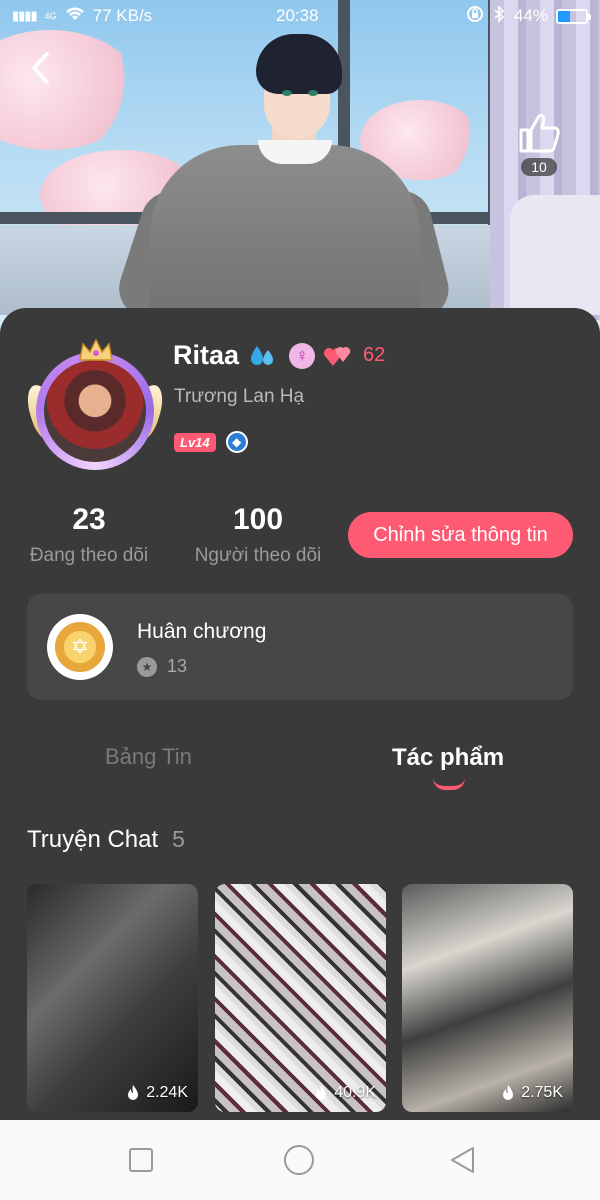 The width and height of the screenshot is (600, 1200). I want to click on medal-count-row: ★ 13, so click(162, 666).